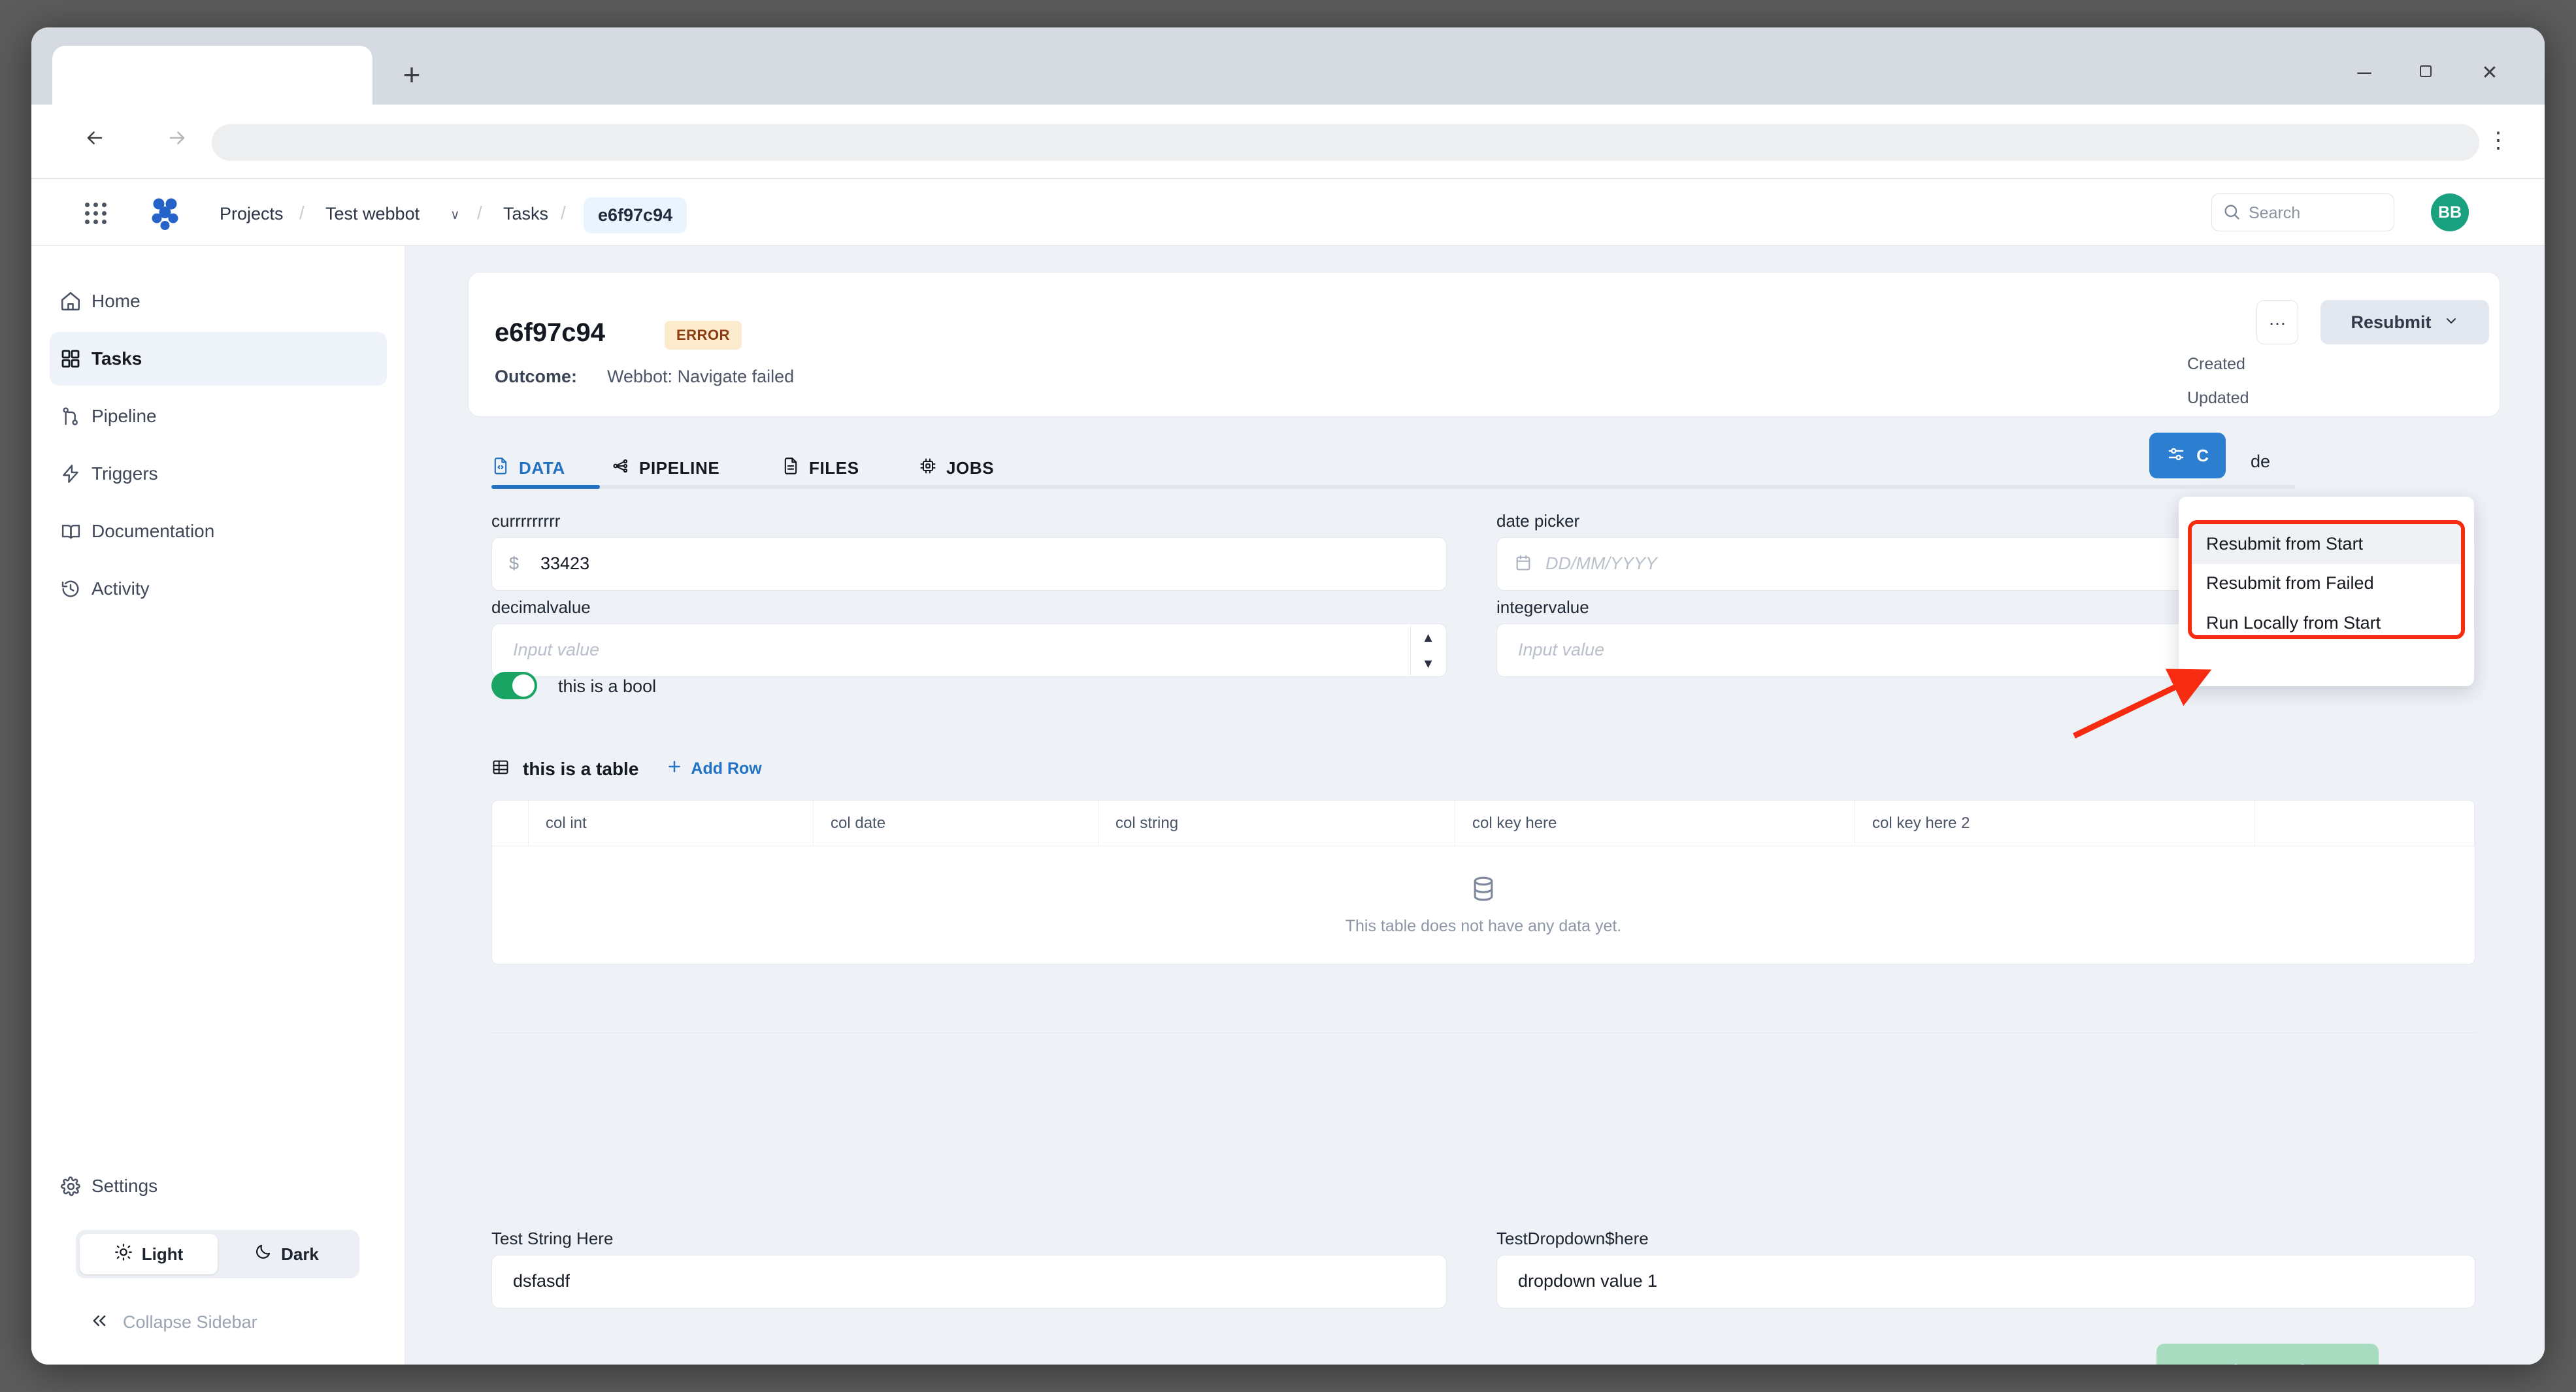 This screenshot has width=2576, height=1392. Describe the element at coordinates (514, 685) in the screenshot. I see `bool-toggle` at that location.